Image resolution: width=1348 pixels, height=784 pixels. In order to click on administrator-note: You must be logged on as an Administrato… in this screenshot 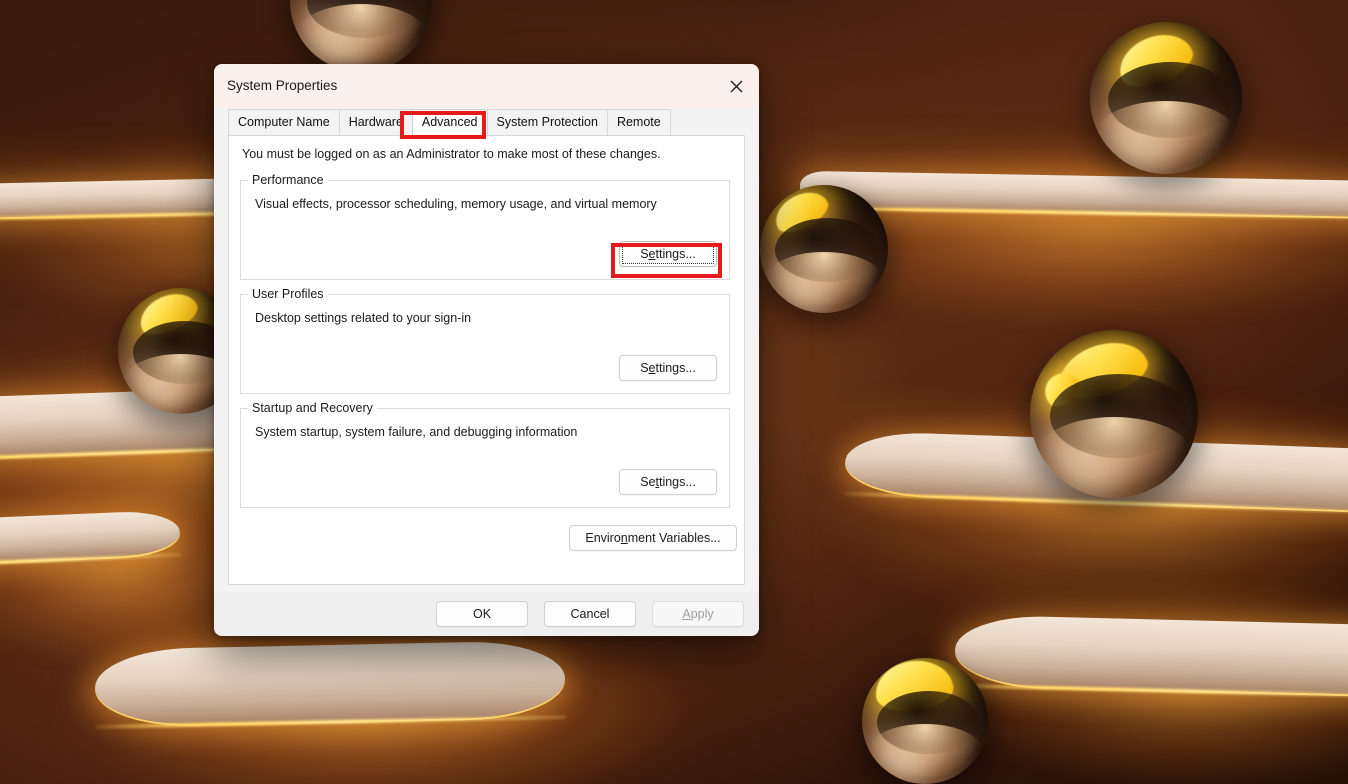, I will do `click(451, 154)`.